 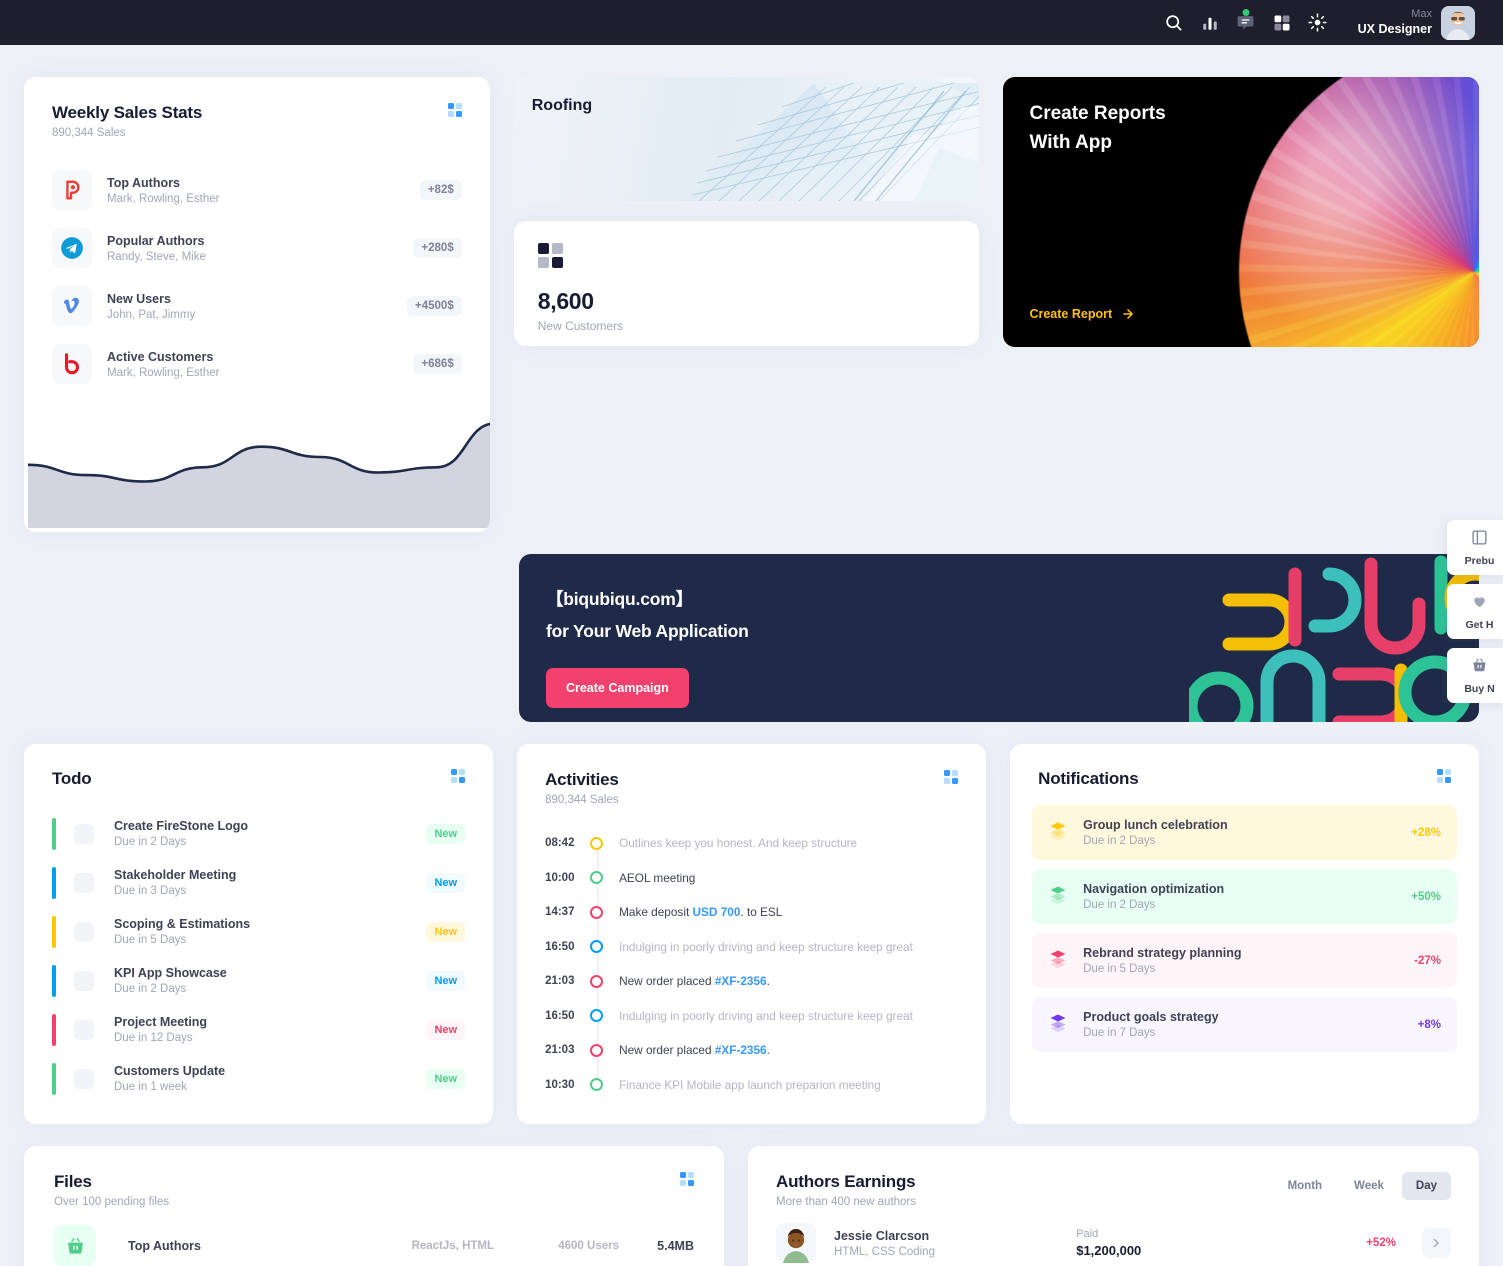 What do you see at coordinates (746, 283) in the screenshot?
I see `new-customers-card: 8,600 New Customers` at bounding box center [746, 283].